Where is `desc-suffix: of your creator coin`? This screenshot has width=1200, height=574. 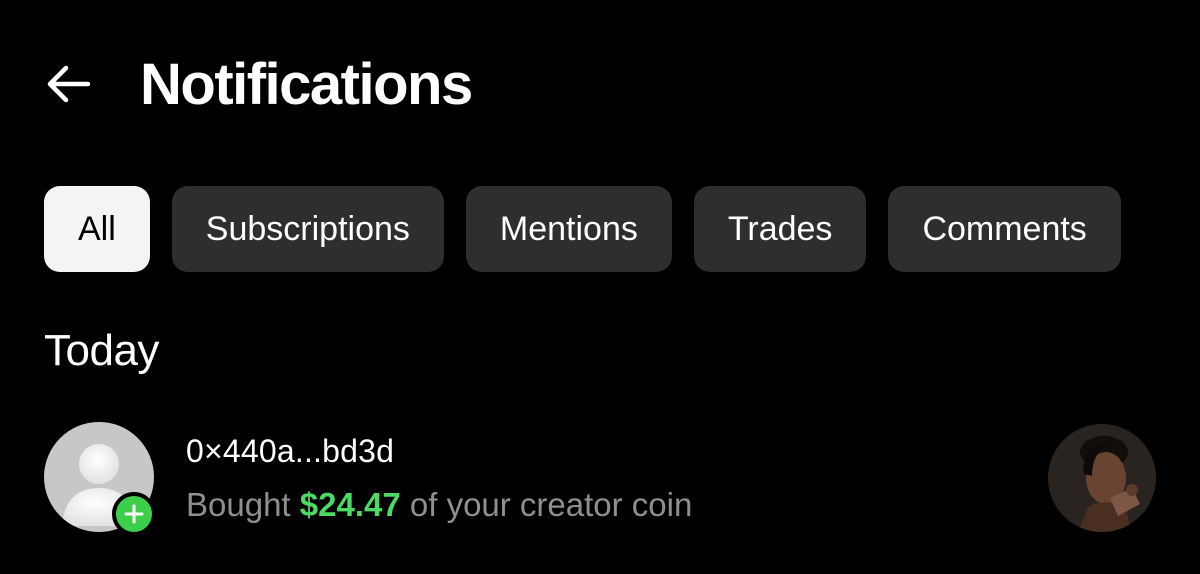 desc-suffix: of your creator coin is located at coordinates (551, 504).